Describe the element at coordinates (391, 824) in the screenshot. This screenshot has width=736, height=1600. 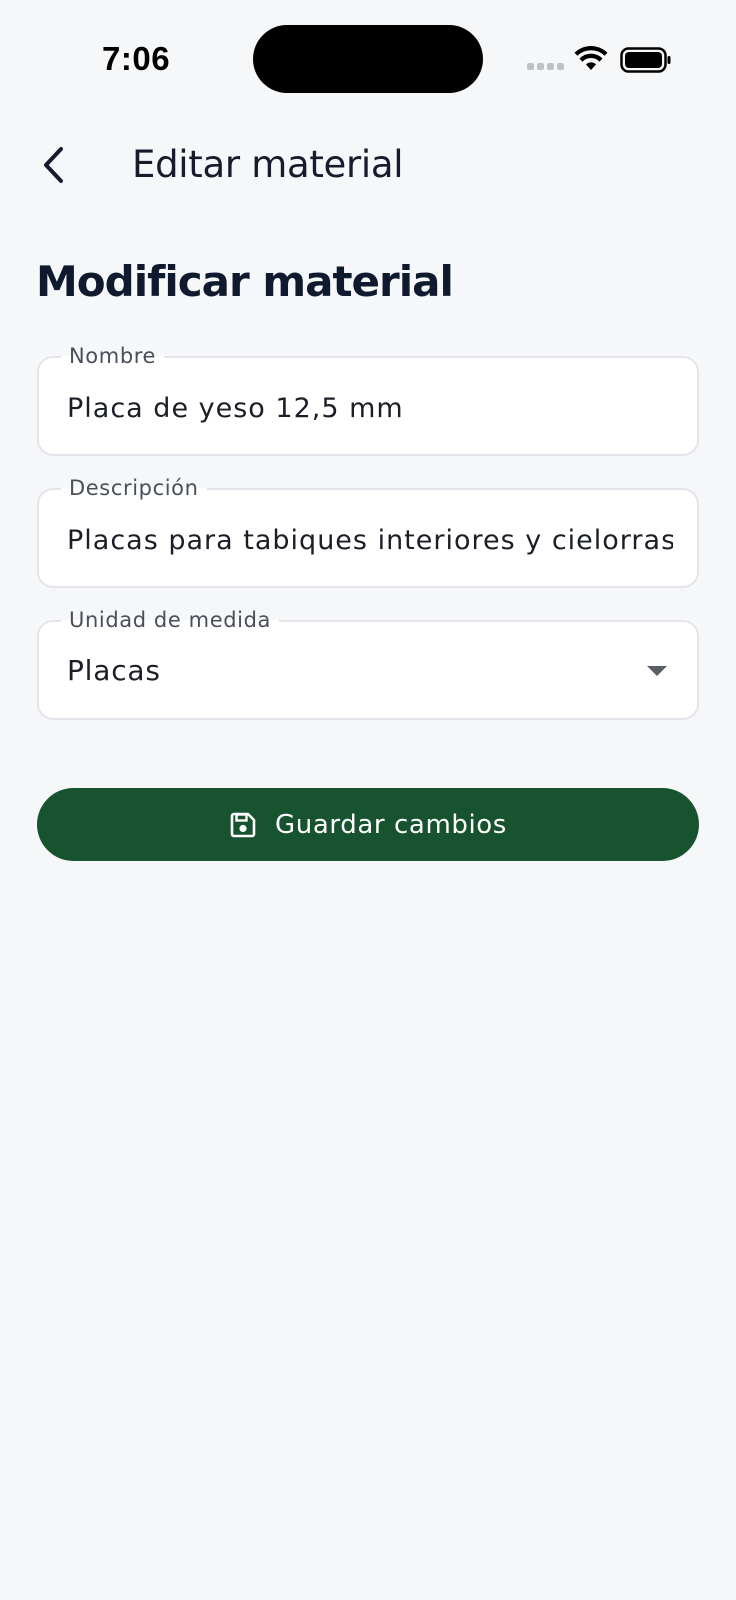
I see `save-button-label: Guardar cambios` at that location.